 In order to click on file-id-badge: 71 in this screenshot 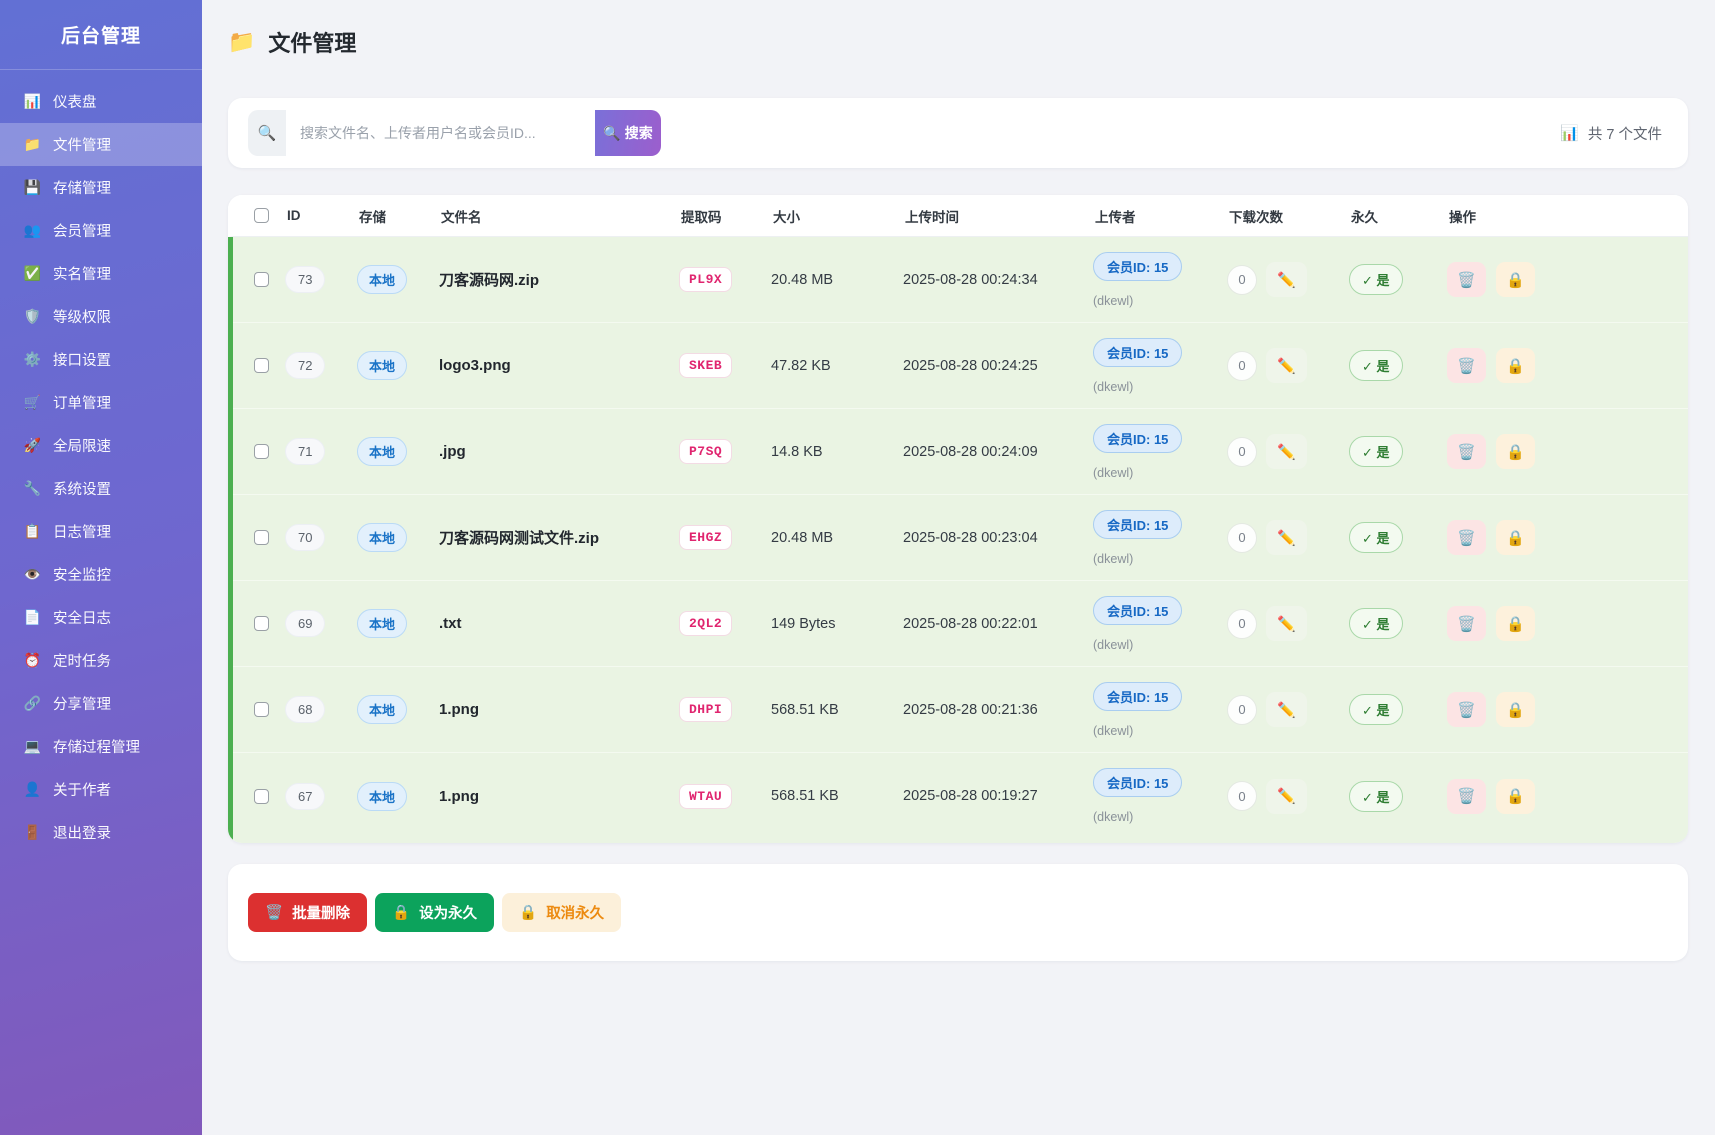, I will do `click(305, 451)`.